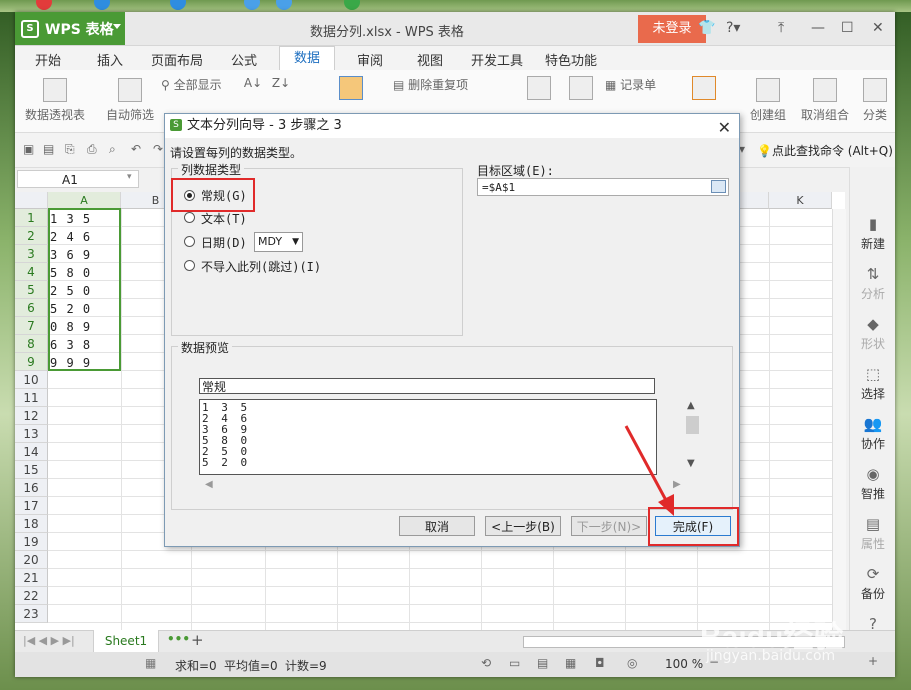 Image resolution: width=911 pixels, height=690 pixels. Describe the element at coordinates (514, 663) in the screenshot. I see `normal-view-icon: ▭` at that location.